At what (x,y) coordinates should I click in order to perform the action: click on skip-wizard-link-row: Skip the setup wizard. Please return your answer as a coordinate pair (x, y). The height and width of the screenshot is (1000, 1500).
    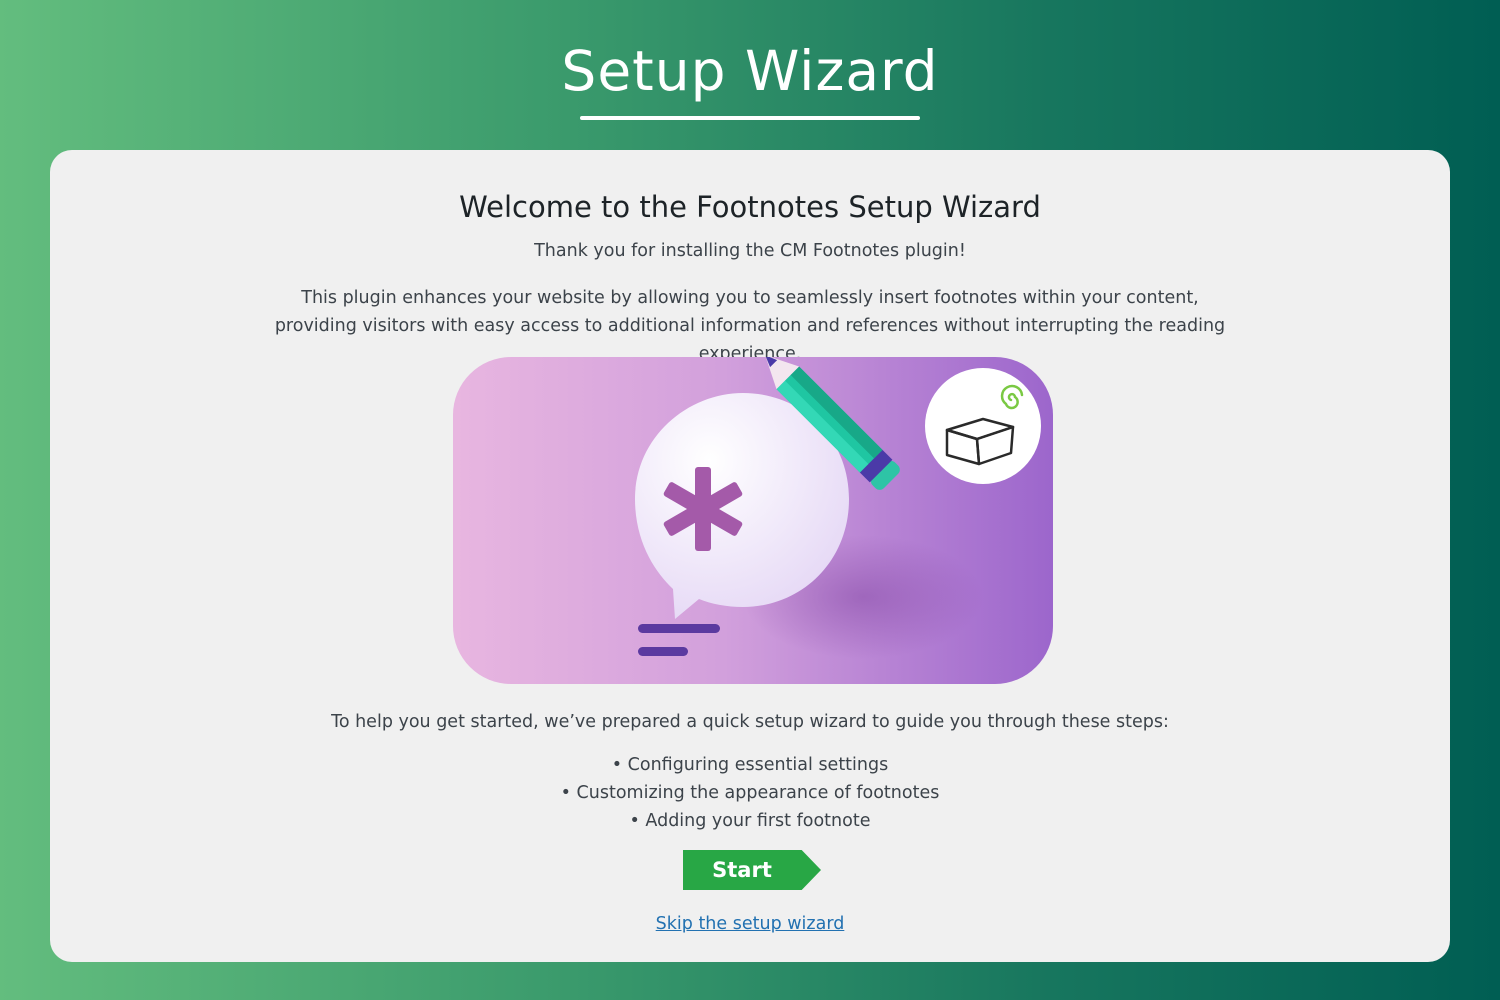
    Looking at the image, I should click on (750, 924).